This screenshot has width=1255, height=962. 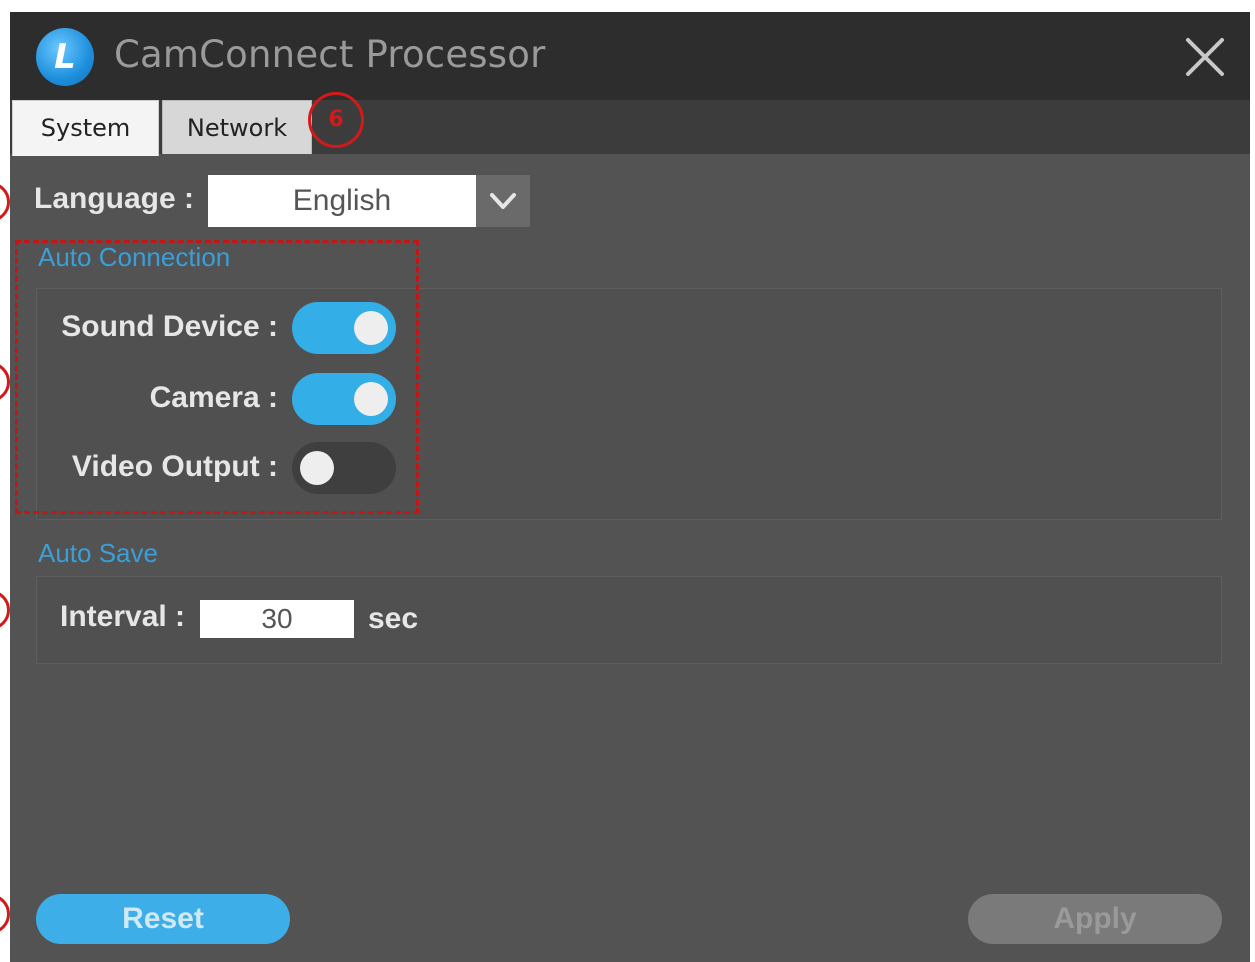 I want to click on app-logo: L, so click(x=65, y=57).